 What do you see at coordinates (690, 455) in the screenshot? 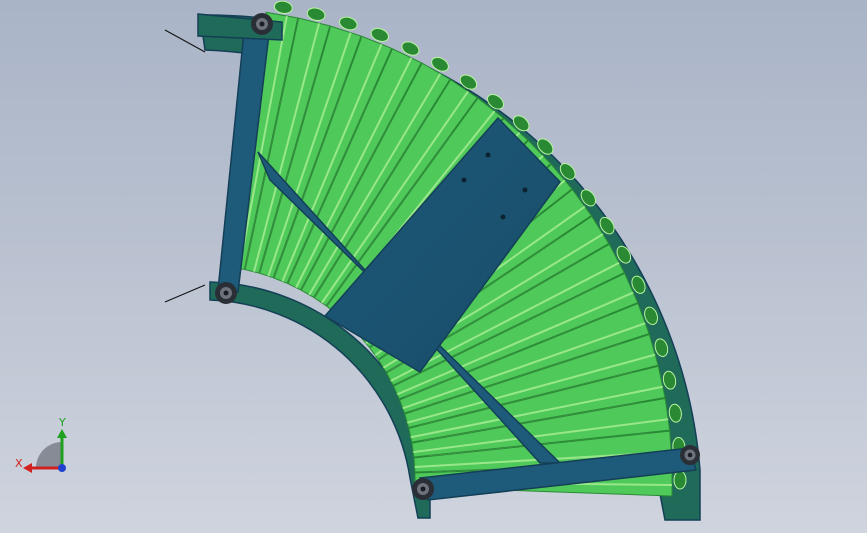
I see `bearing-bottom-right` at bounding box center [690, 455].